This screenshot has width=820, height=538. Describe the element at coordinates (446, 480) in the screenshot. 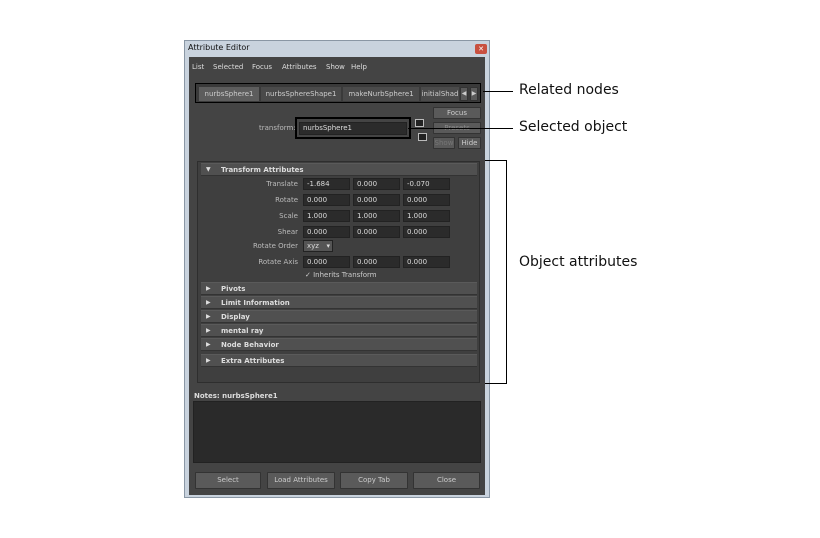

I see `close-button: Close` at that location.